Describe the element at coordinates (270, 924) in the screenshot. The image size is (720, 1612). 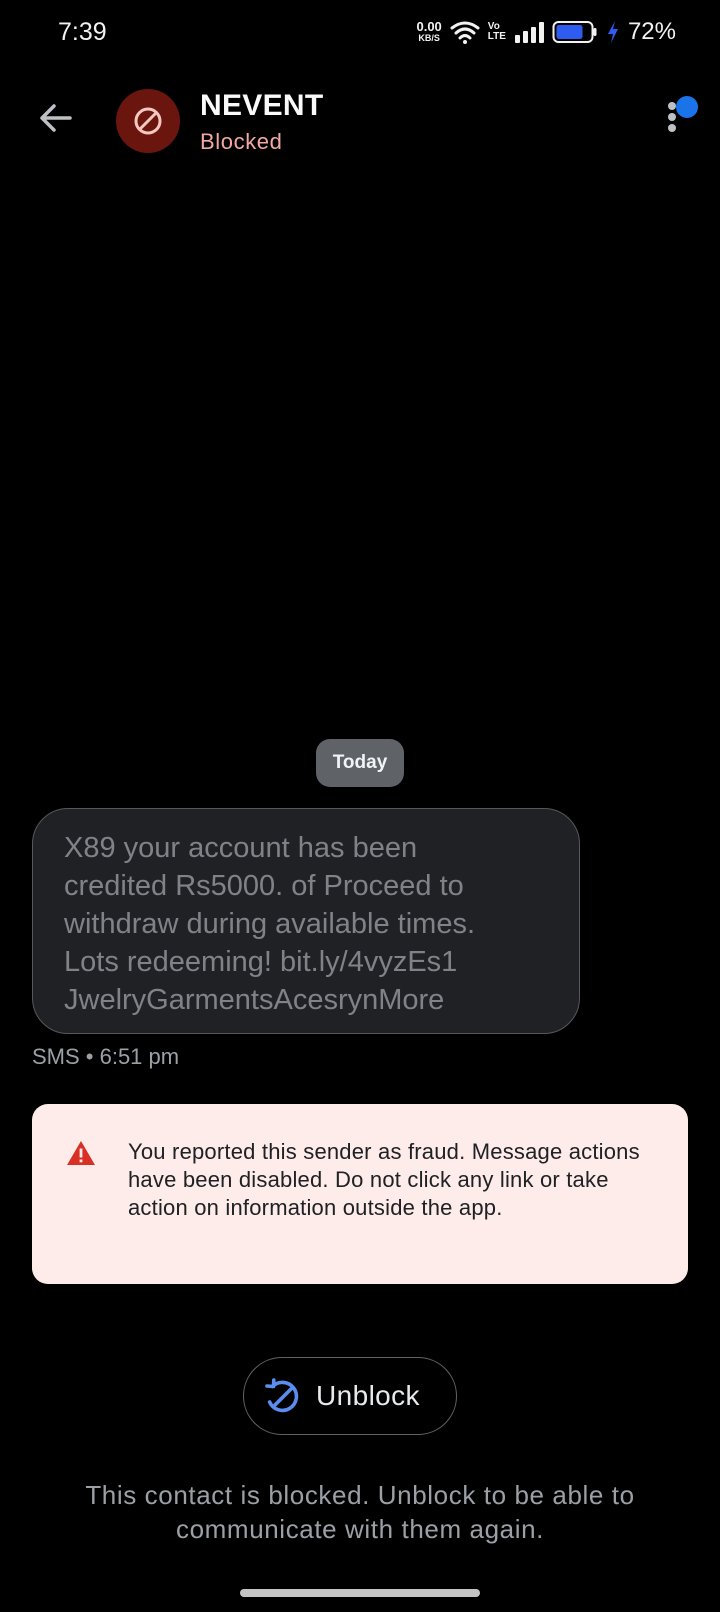
I see `message-line: withdraw during available times.` at that location.